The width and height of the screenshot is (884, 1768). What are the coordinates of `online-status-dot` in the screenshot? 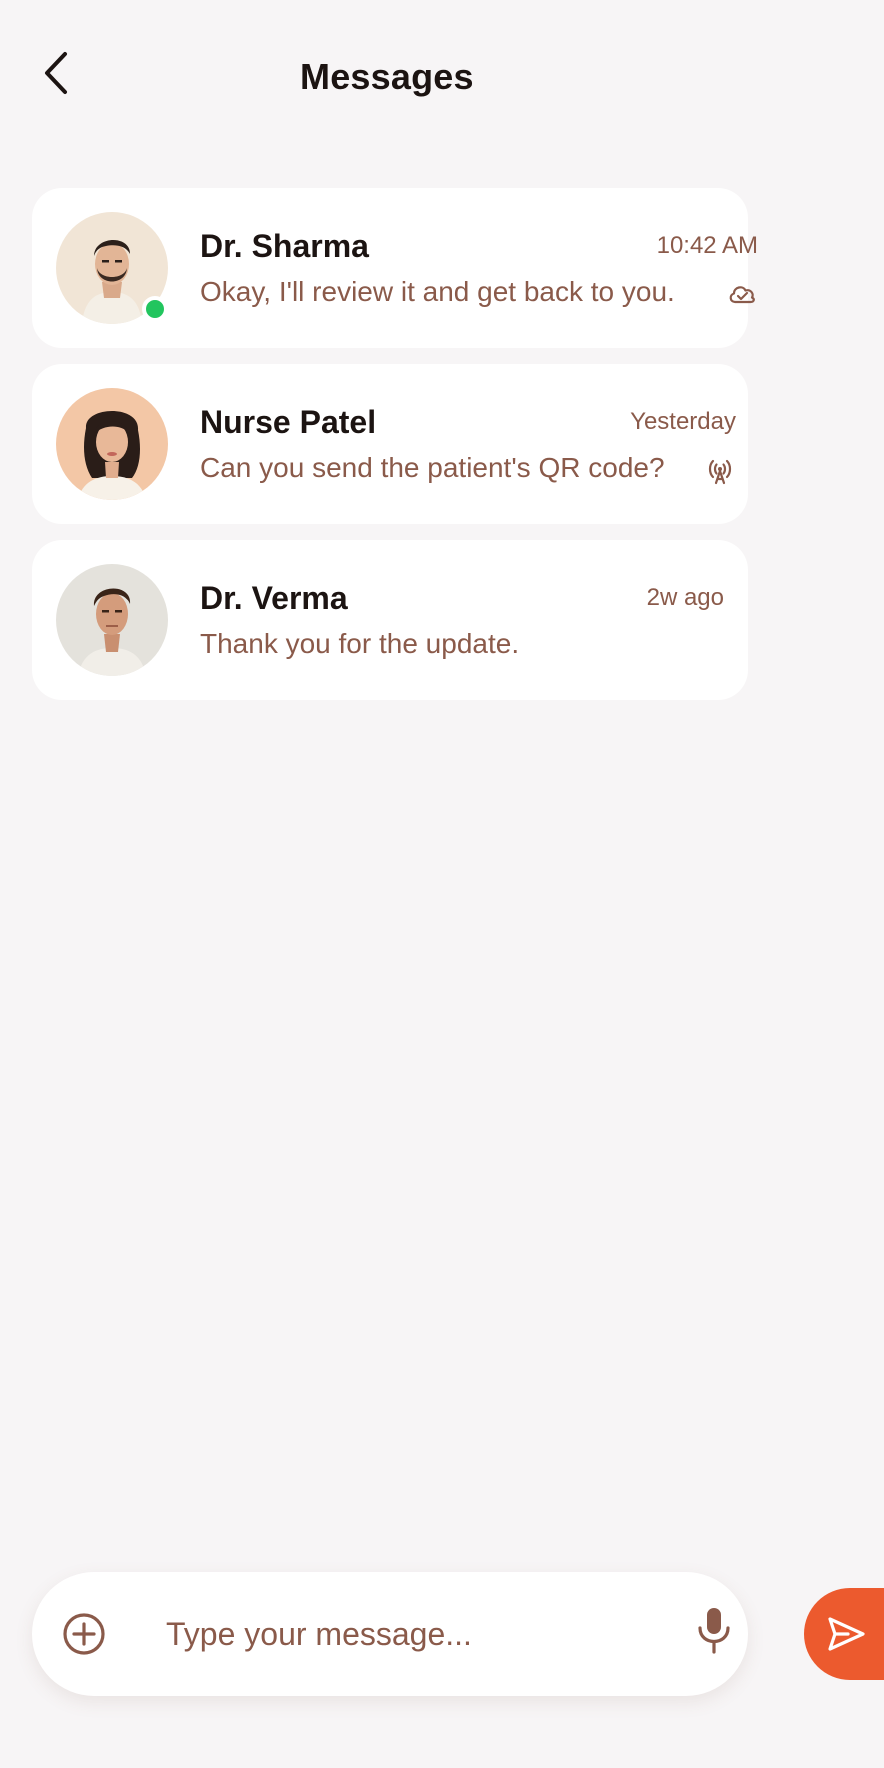 It's located at (155, 309).